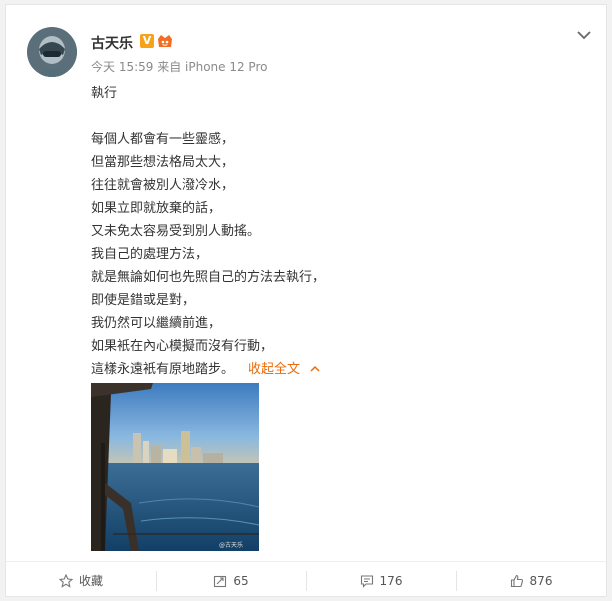  I want to click on post-line: 每個人都會有一些靈感，, so click(163, 139).